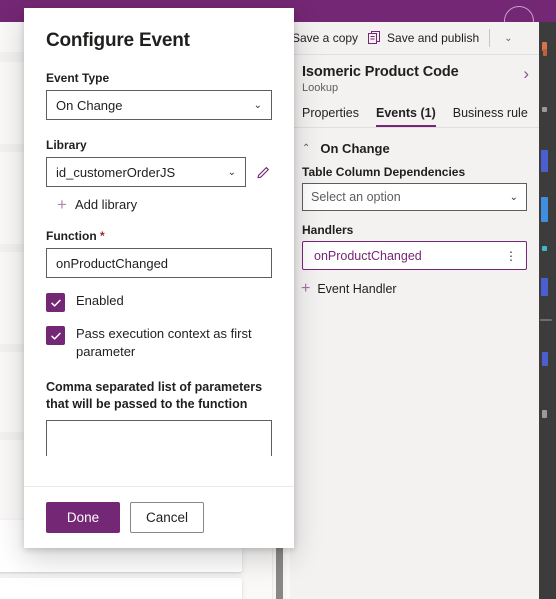 Image resolution: width=556 pixels, height=599 pixels. Describe the element at coordinates (414, 283) in the screenshot. I see `add-event-handler-button: + Event Handler` at that location.